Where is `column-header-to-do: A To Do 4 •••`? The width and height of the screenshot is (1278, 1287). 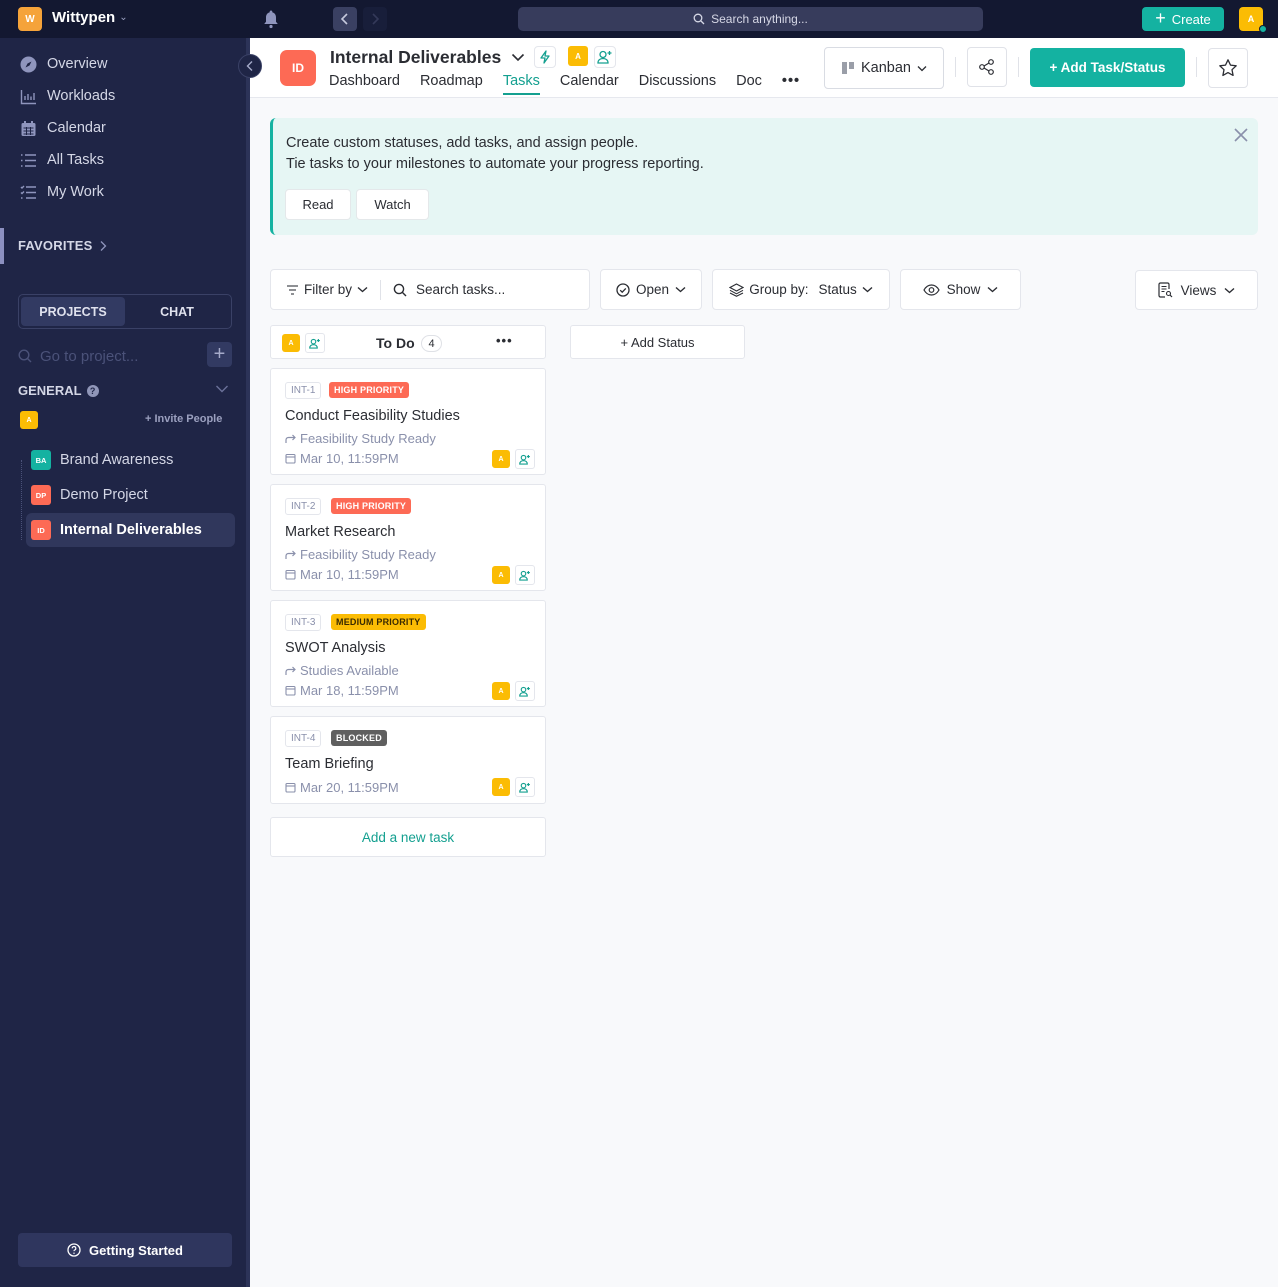
column-header-to-do: A To Do 4 ••• is located at coordinates (408, 342).